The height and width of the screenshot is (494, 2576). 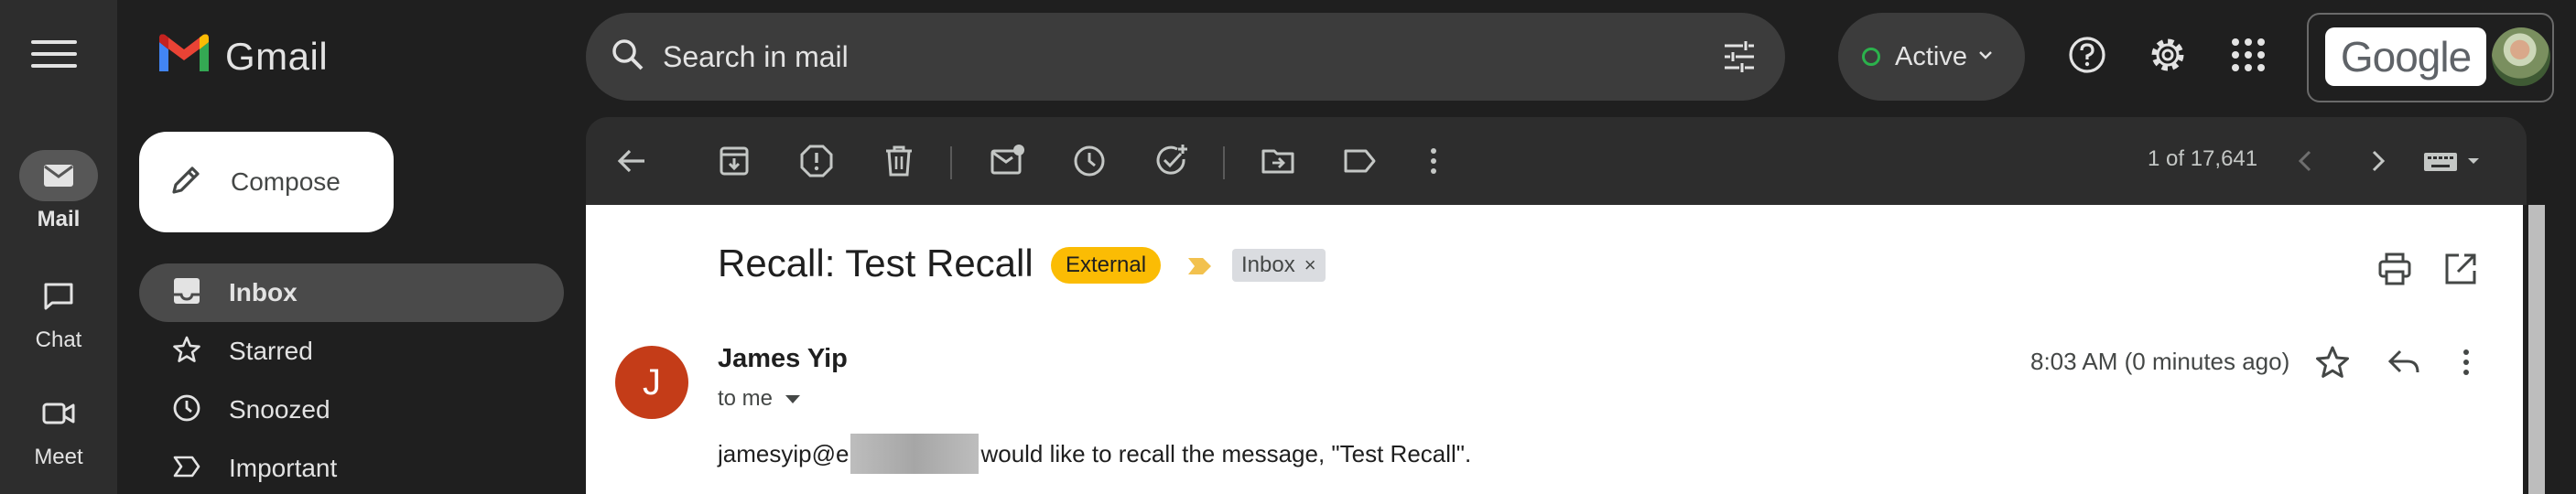 What do you see at coordinates (746, 399) in the screenshot?
I see `recipient-text: to me` at bounding box center [746, 399].